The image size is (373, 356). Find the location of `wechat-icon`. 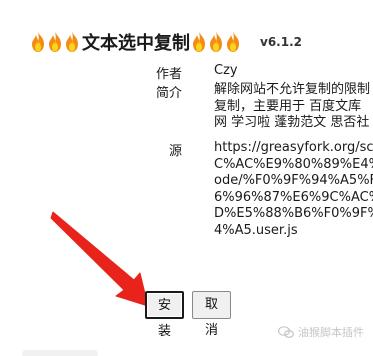

wechat-icon is located at coordinates (286, 332).